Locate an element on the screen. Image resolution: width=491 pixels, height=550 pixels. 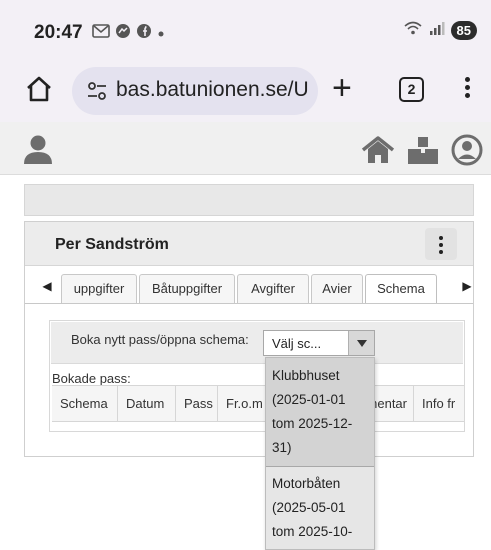
browser-menu-icon is located at coordinates (467, 89).